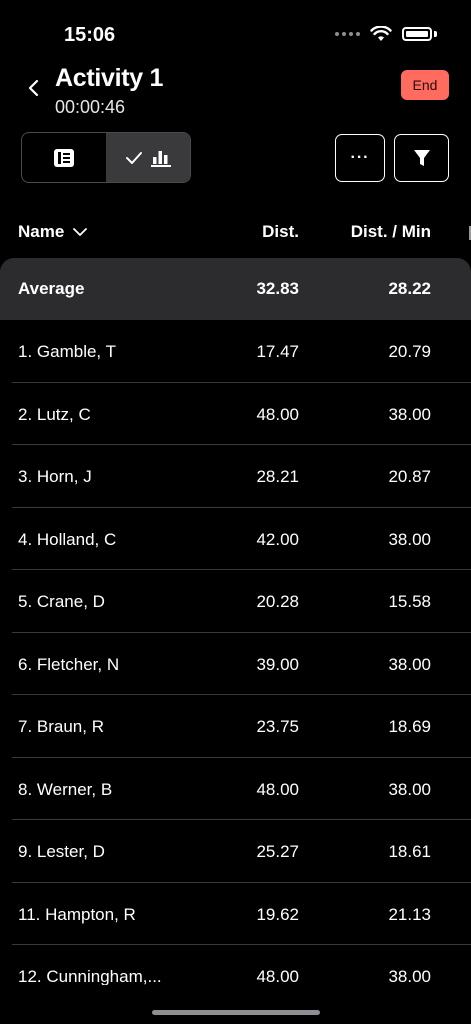  What do you see at coordinates (235, 414) in the screenshot?
I see `table-row: 2. Lutz, C 48.00 38.00` at bounding box center [235, 414].